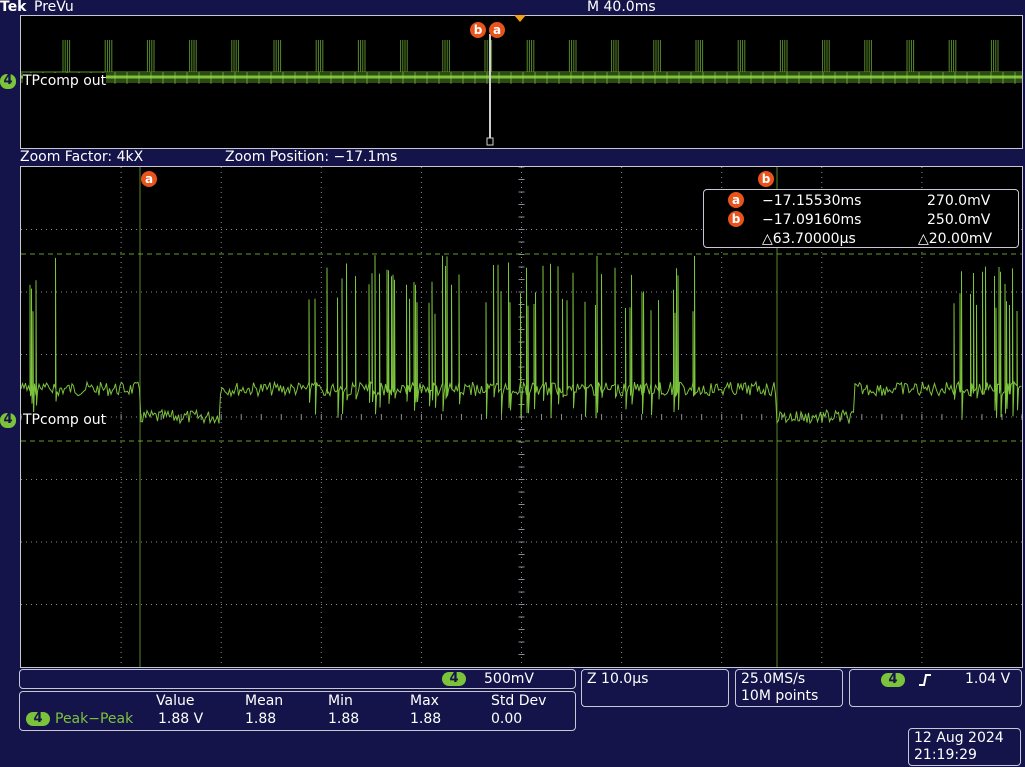  Describe the element at coordinates (520, 18) in the screenshot. I see `trigger-position-icon` at that location.